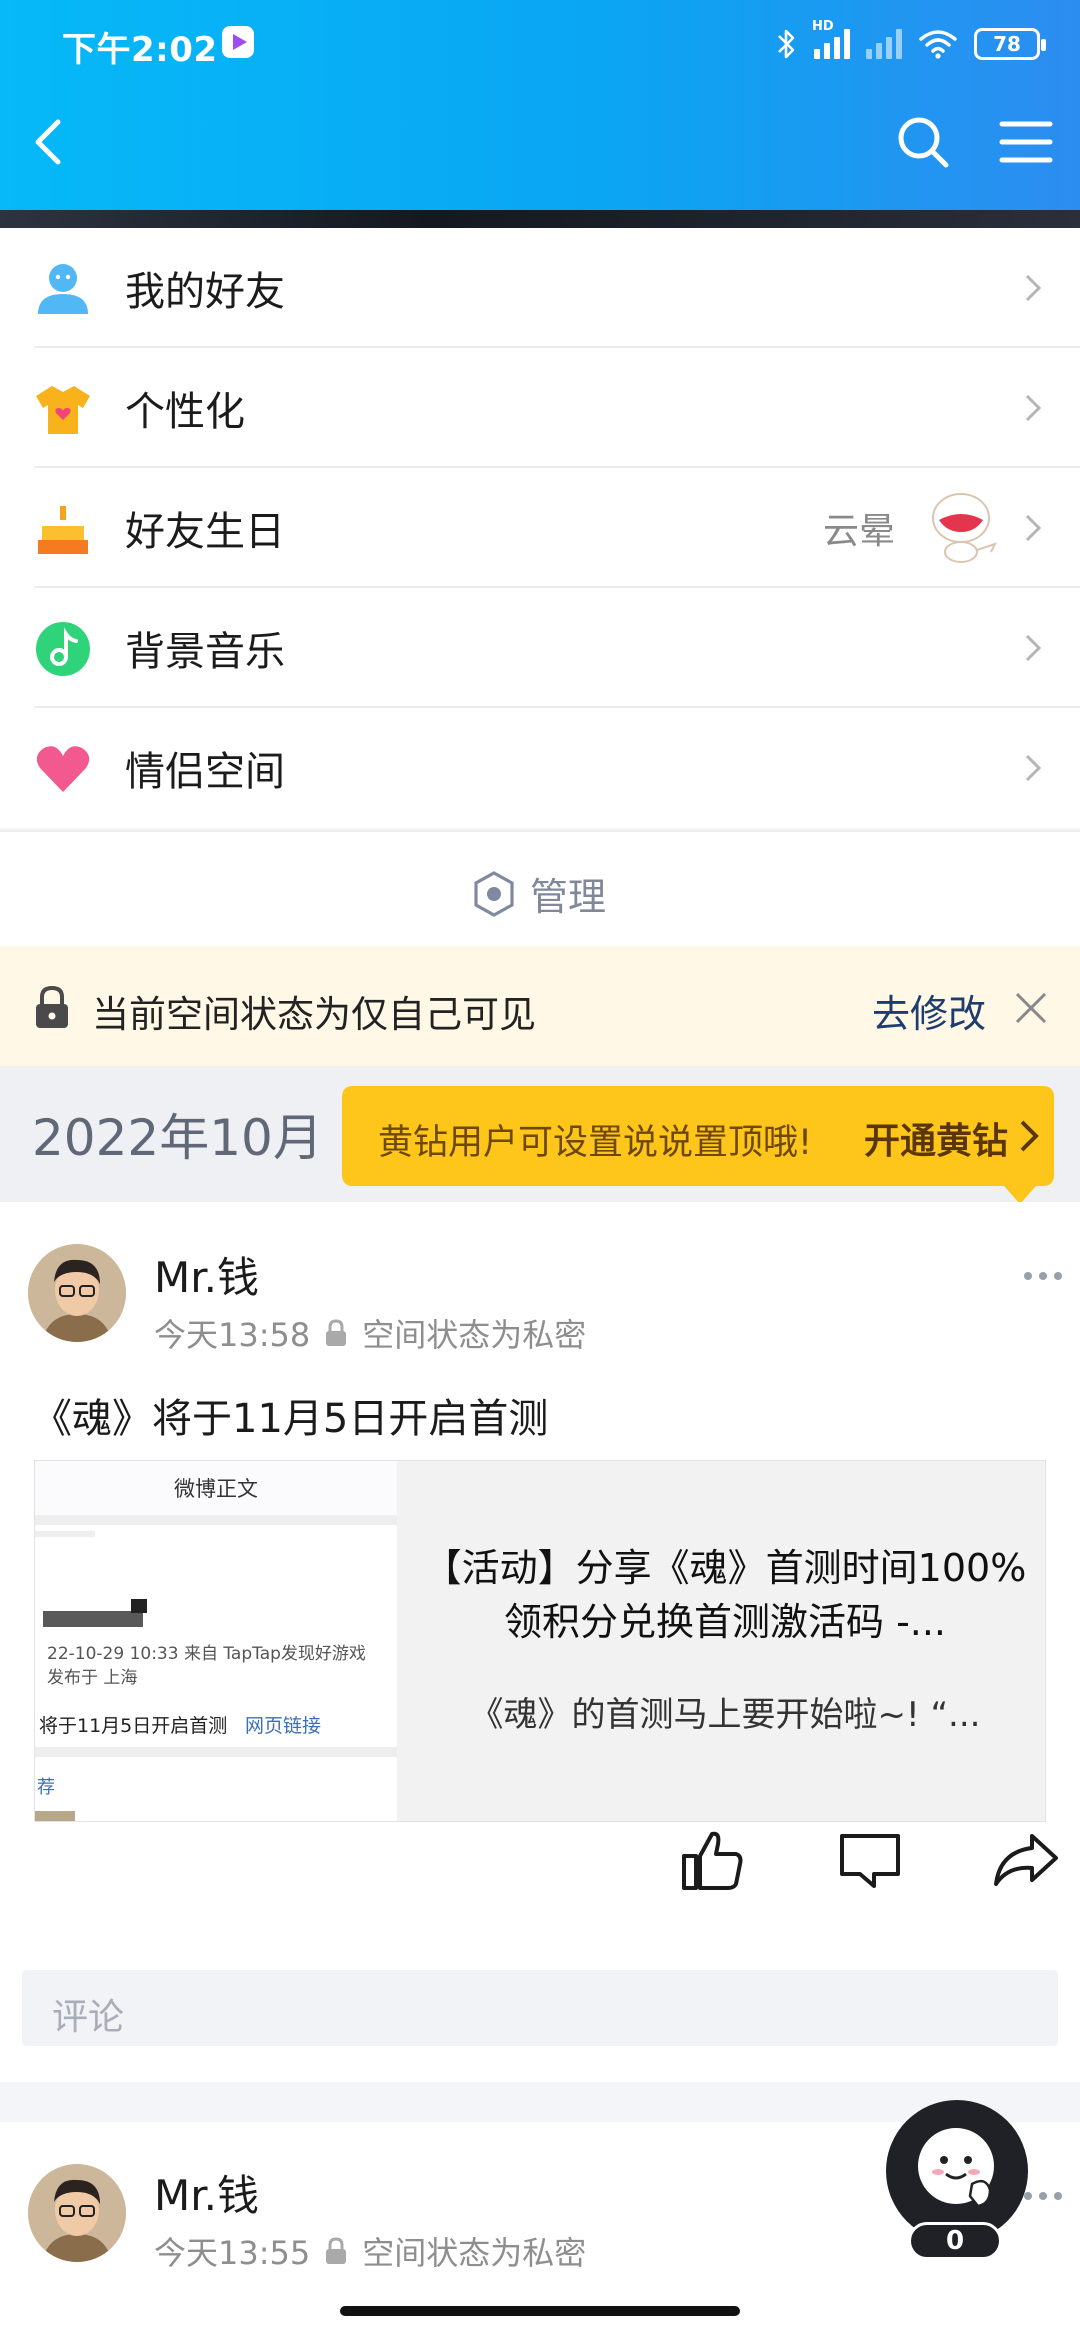 The height and width of the screenshot is (2340, 1080). What do you see at coordinates (63, 289) in the screenshot?
I see `friends-icon` at bounding box center [63, 289].